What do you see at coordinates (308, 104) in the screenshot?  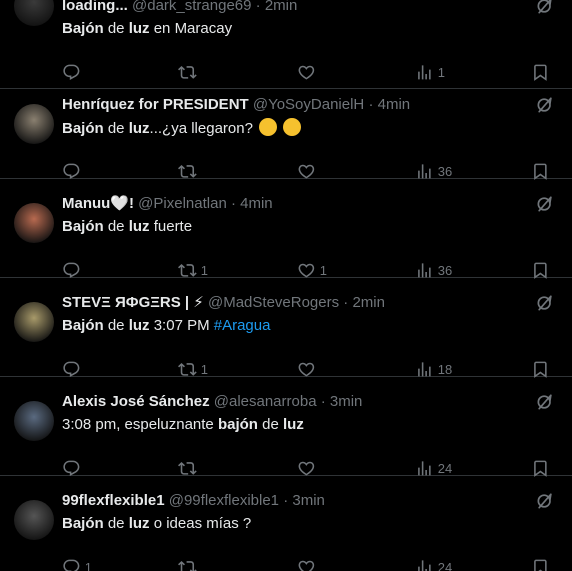 I see `author-handle: @YoSoyDanielH` at bounding box center [308, 104].